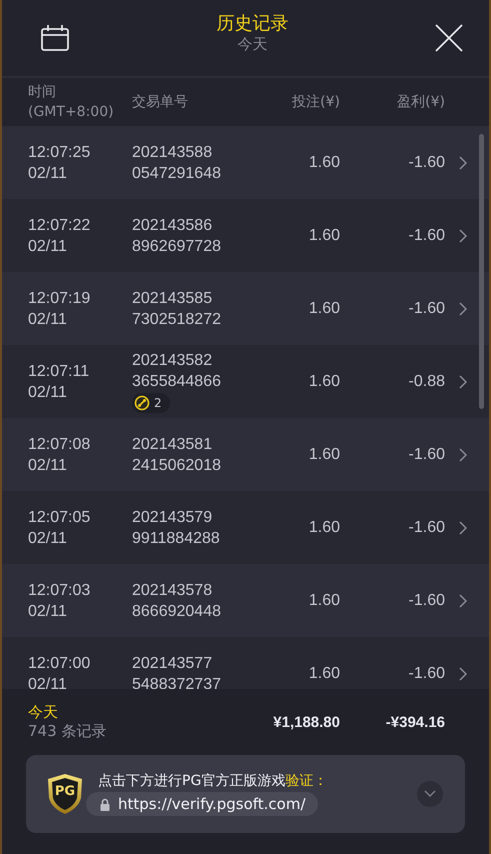 Image resolution: width=491 pixels, height=854 pixels. What do you see at coordinates (245, 308) in the screenshot?
I see `record-row: 12:07:19 02/11 202143585 7302518272 1.60 -1.60` at bounding box center [245, 308].